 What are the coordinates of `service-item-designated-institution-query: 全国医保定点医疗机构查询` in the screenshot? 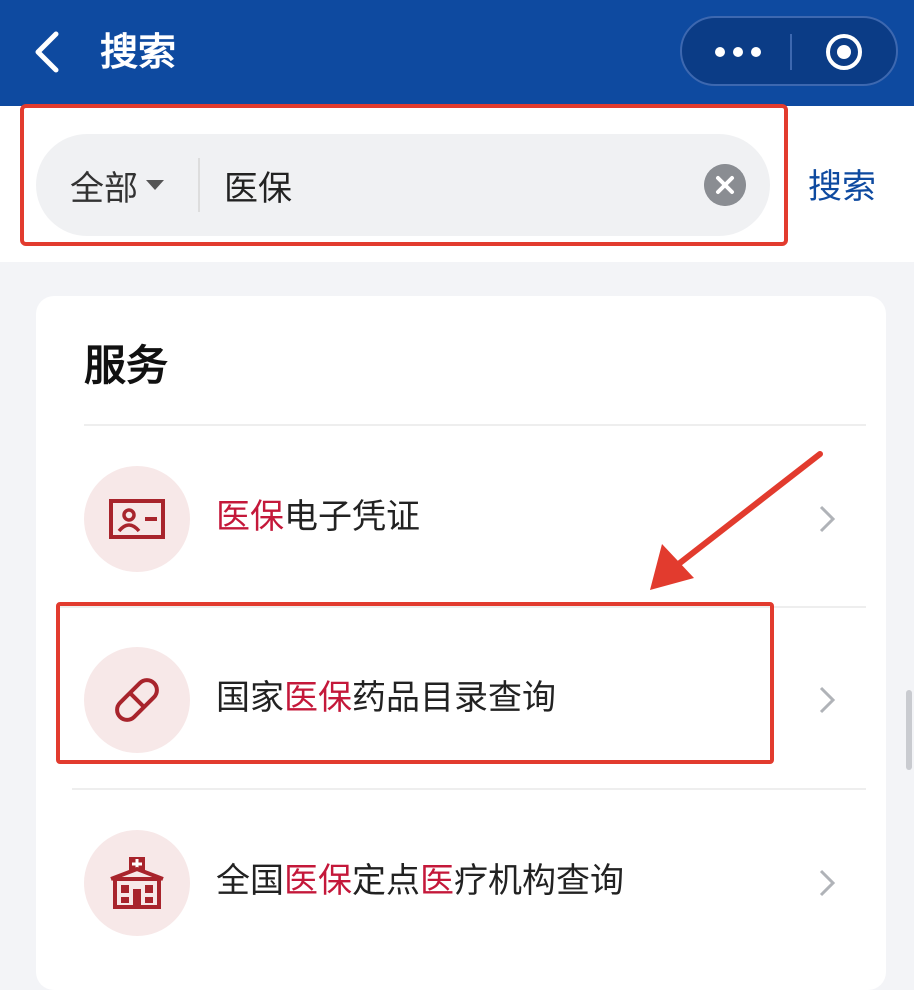 It's located at (461, 881).